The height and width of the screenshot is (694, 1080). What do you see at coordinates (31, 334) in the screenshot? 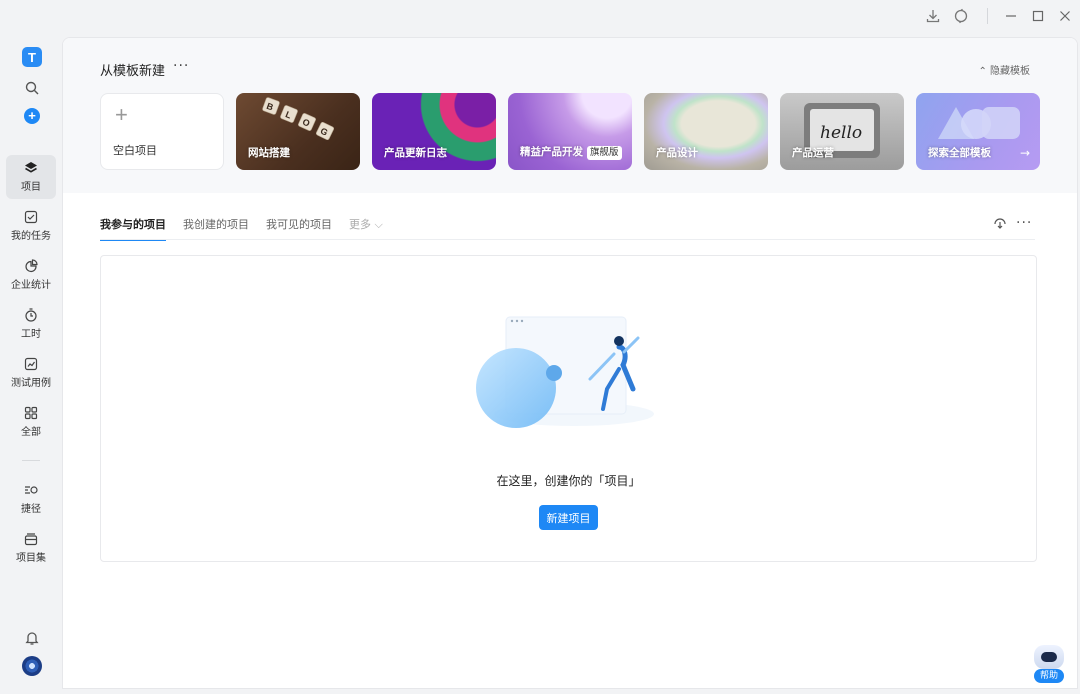
I see `sidebar-item-label: 工时` at bounding box center [31, 334].